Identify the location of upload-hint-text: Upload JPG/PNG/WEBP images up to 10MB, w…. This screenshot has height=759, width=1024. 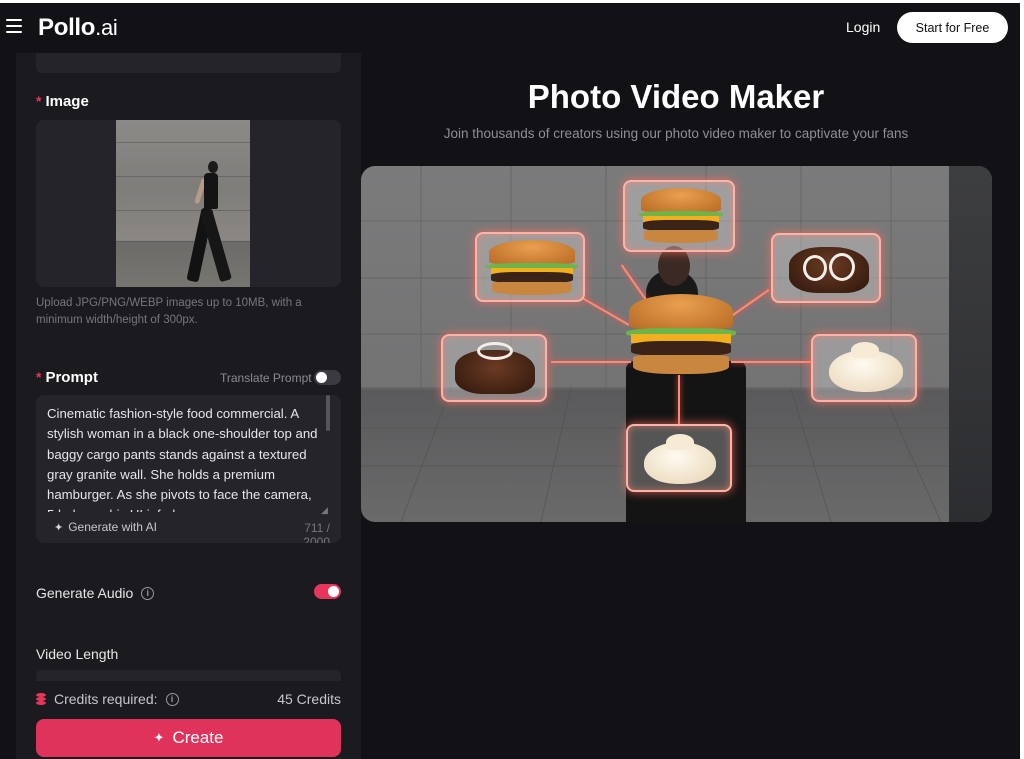
(169, 311).